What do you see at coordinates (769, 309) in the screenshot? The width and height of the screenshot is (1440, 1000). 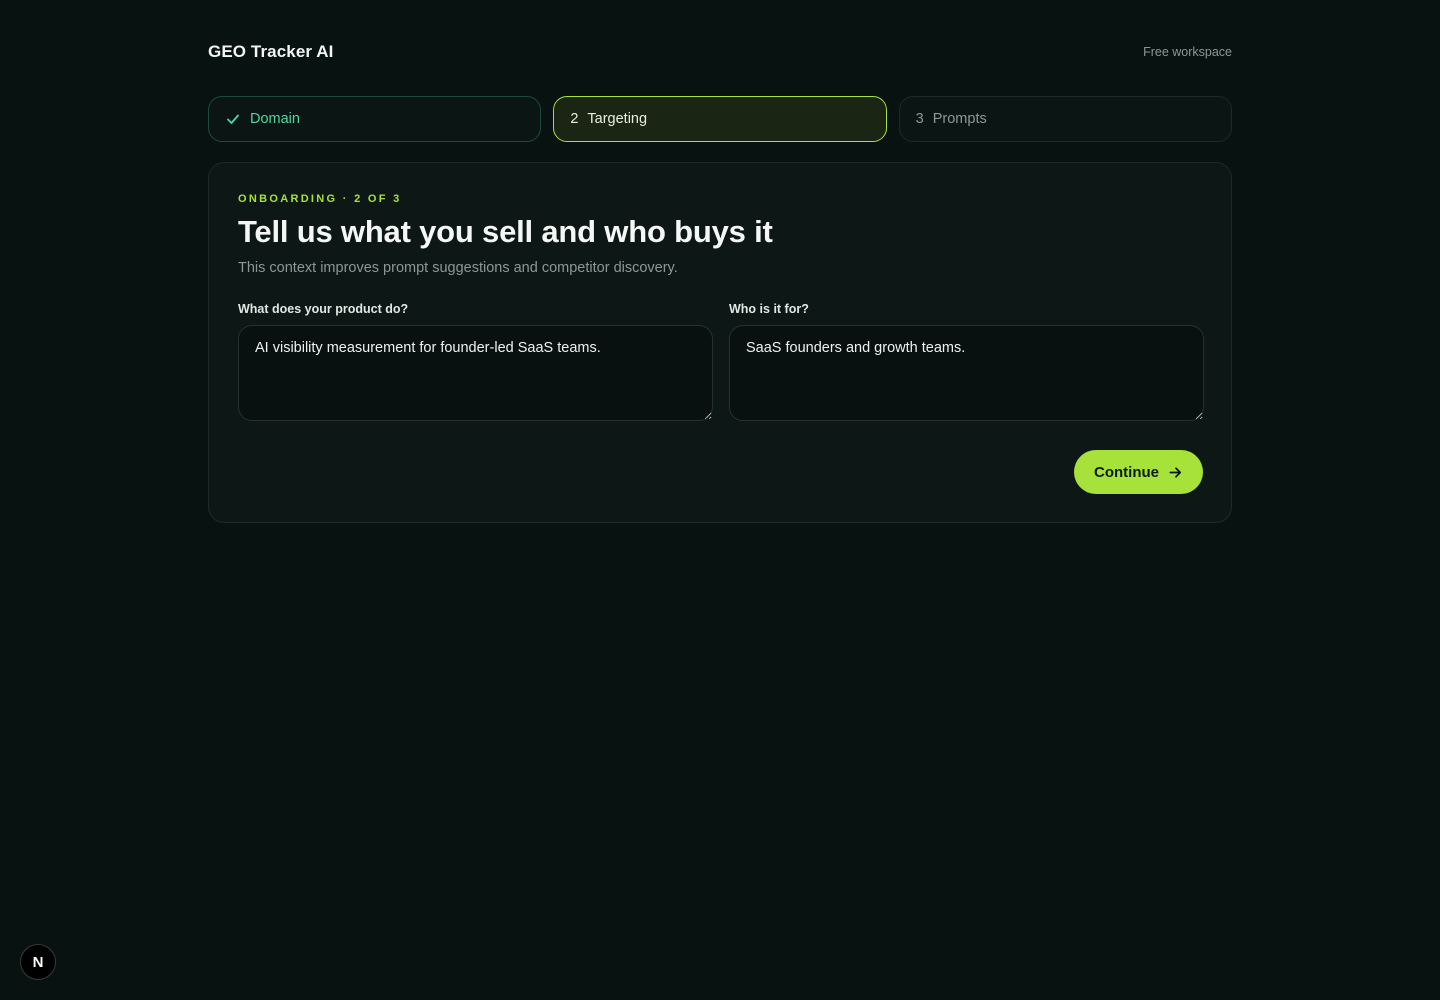 I see `audience-field-label: Who is it for?` at bounding box center [769, 309].